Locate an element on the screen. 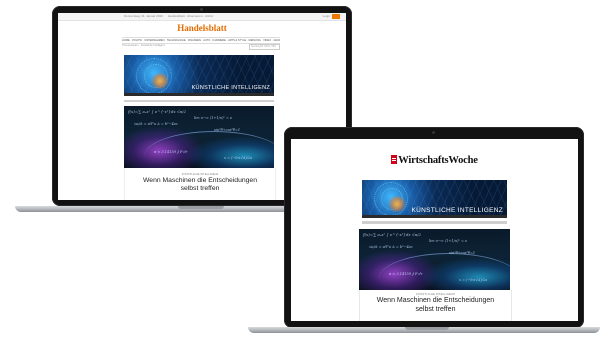 This screenshot has width=600, height=337. wiwo-logo: WirtschaftsWoche is located at coordinates (434, 160).